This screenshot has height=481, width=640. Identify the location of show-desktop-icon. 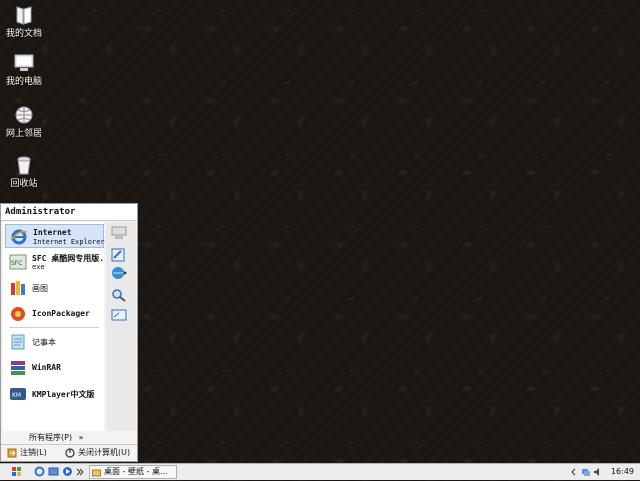
(53, 471).